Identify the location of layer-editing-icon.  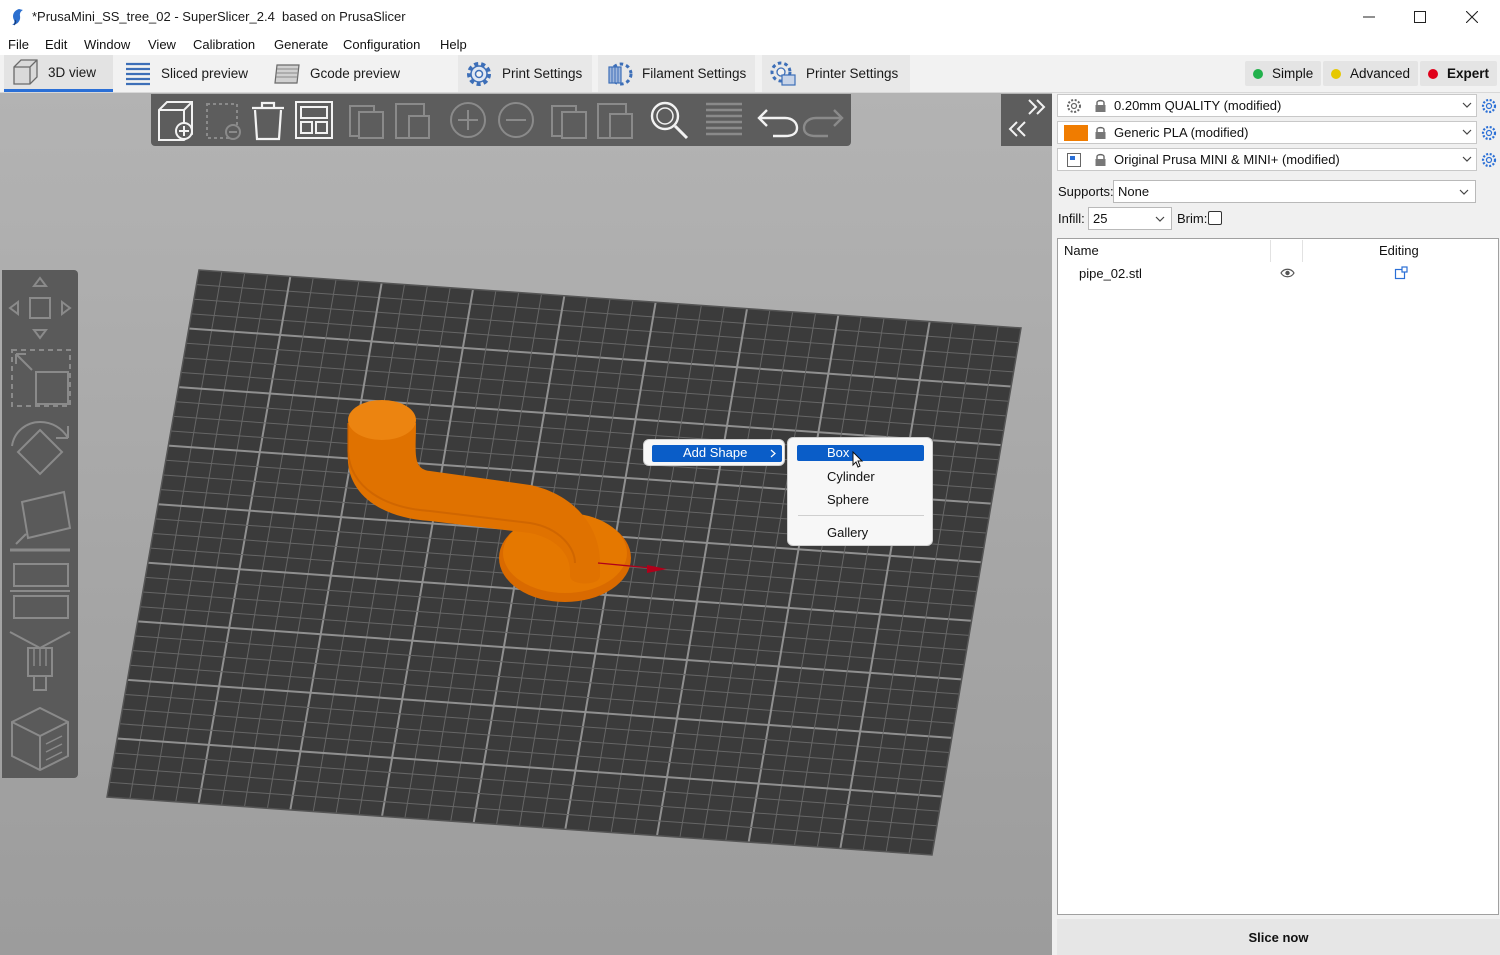
(724, 120).